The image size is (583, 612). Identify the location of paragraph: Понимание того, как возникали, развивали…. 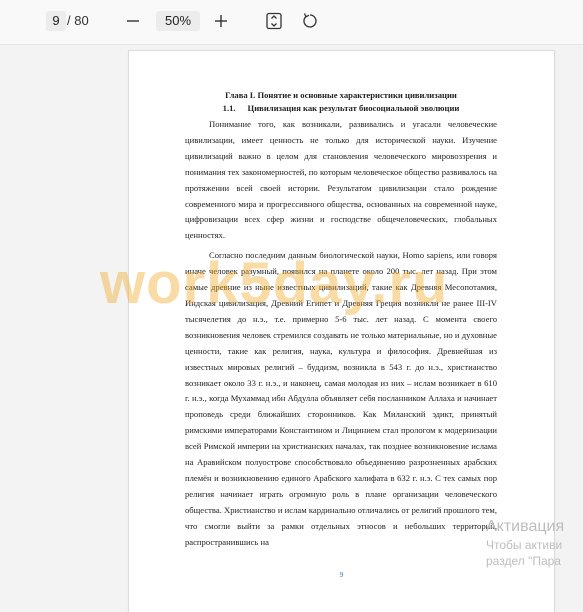
(341, 180).